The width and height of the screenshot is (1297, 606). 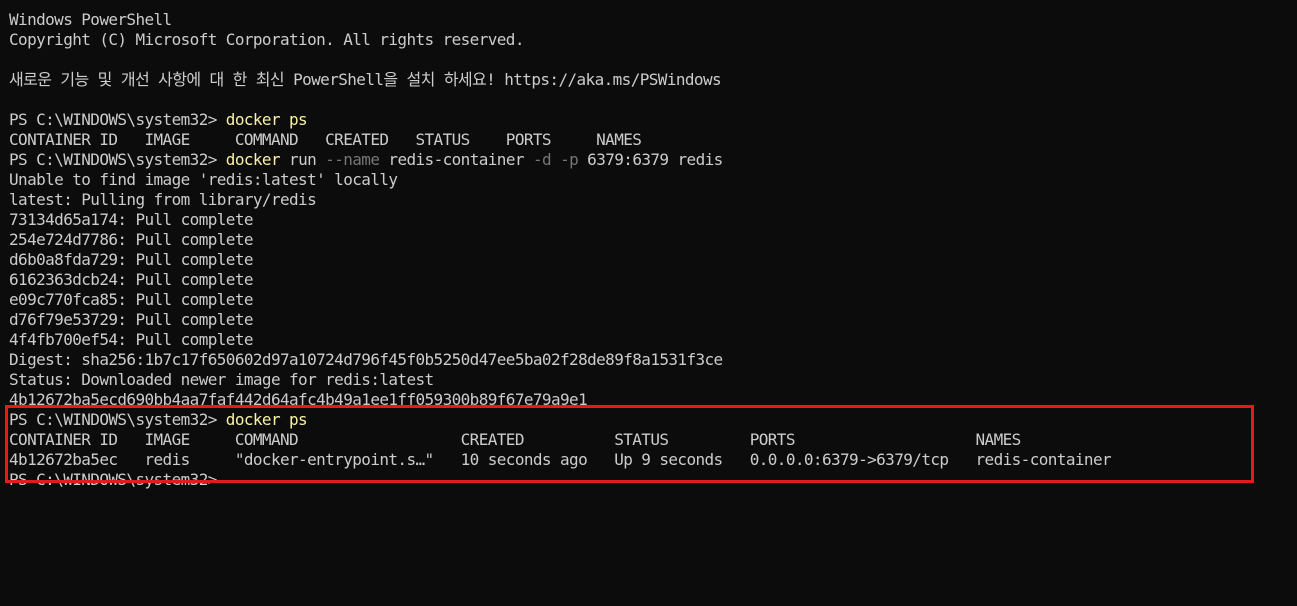 I want to click on output-line: d6b0a8fda729: Pull complete, so click(x=131, y=259).